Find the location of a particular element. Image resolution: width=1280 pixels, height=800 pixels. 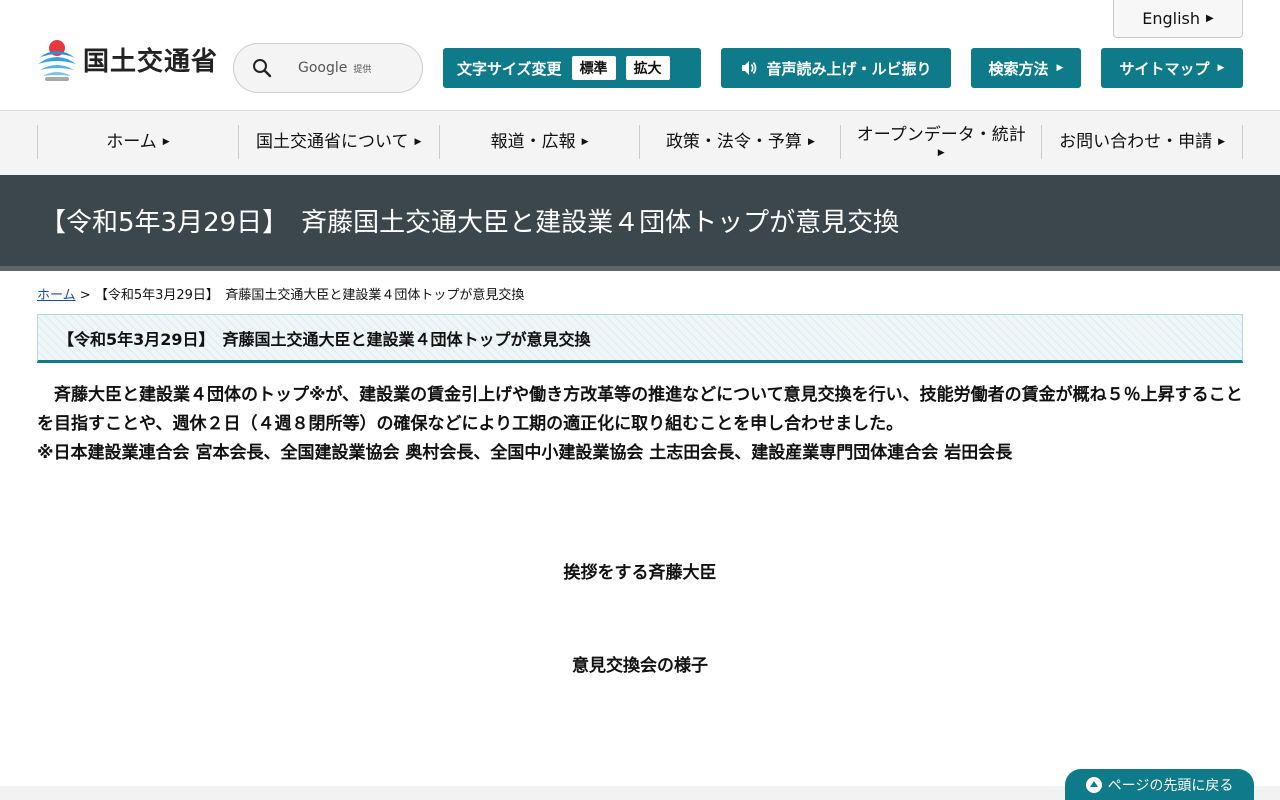

arrow-up-icon is located at coordinates (1093, 784).